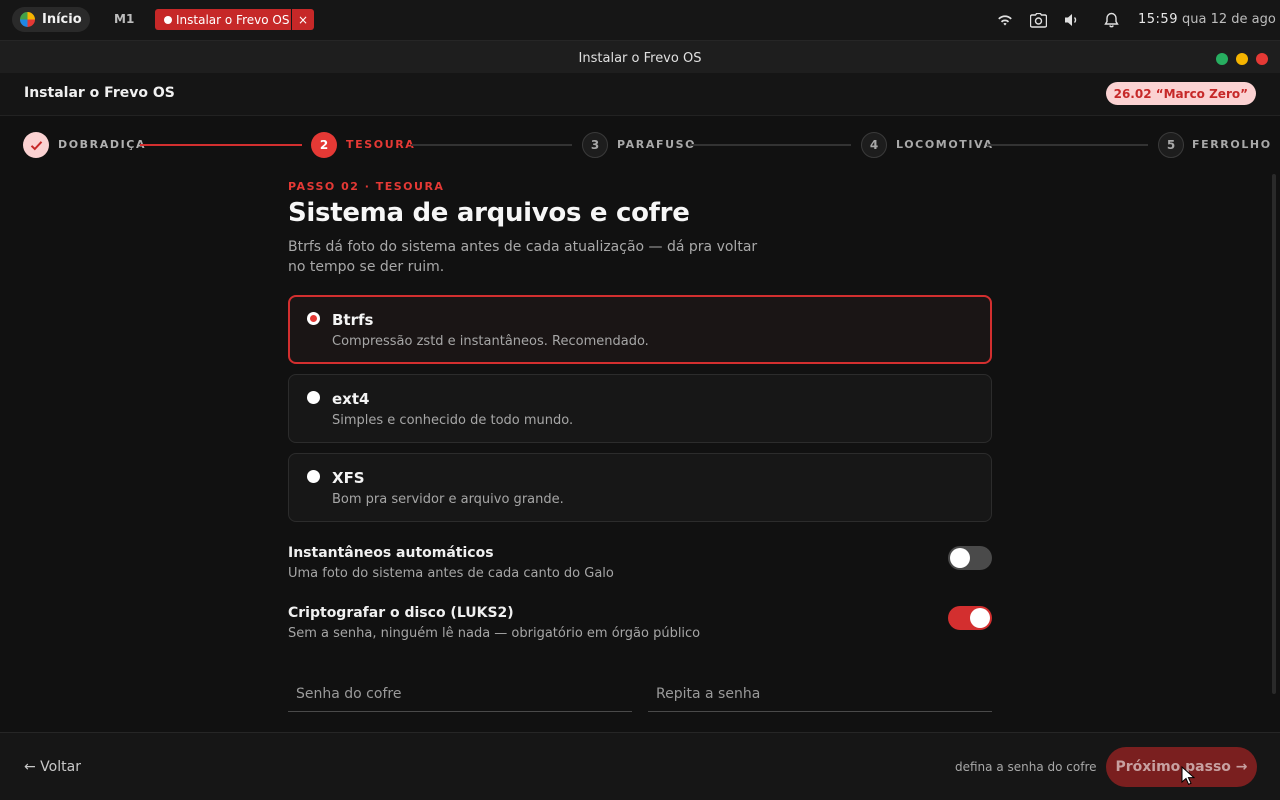 Image resolution: width=1280 pixels, height=800 pixels. What do you see at coordinates (970, 558) in the screenshot?
I see `auto-snapshots-toggle` at bounding box center [970, 558].